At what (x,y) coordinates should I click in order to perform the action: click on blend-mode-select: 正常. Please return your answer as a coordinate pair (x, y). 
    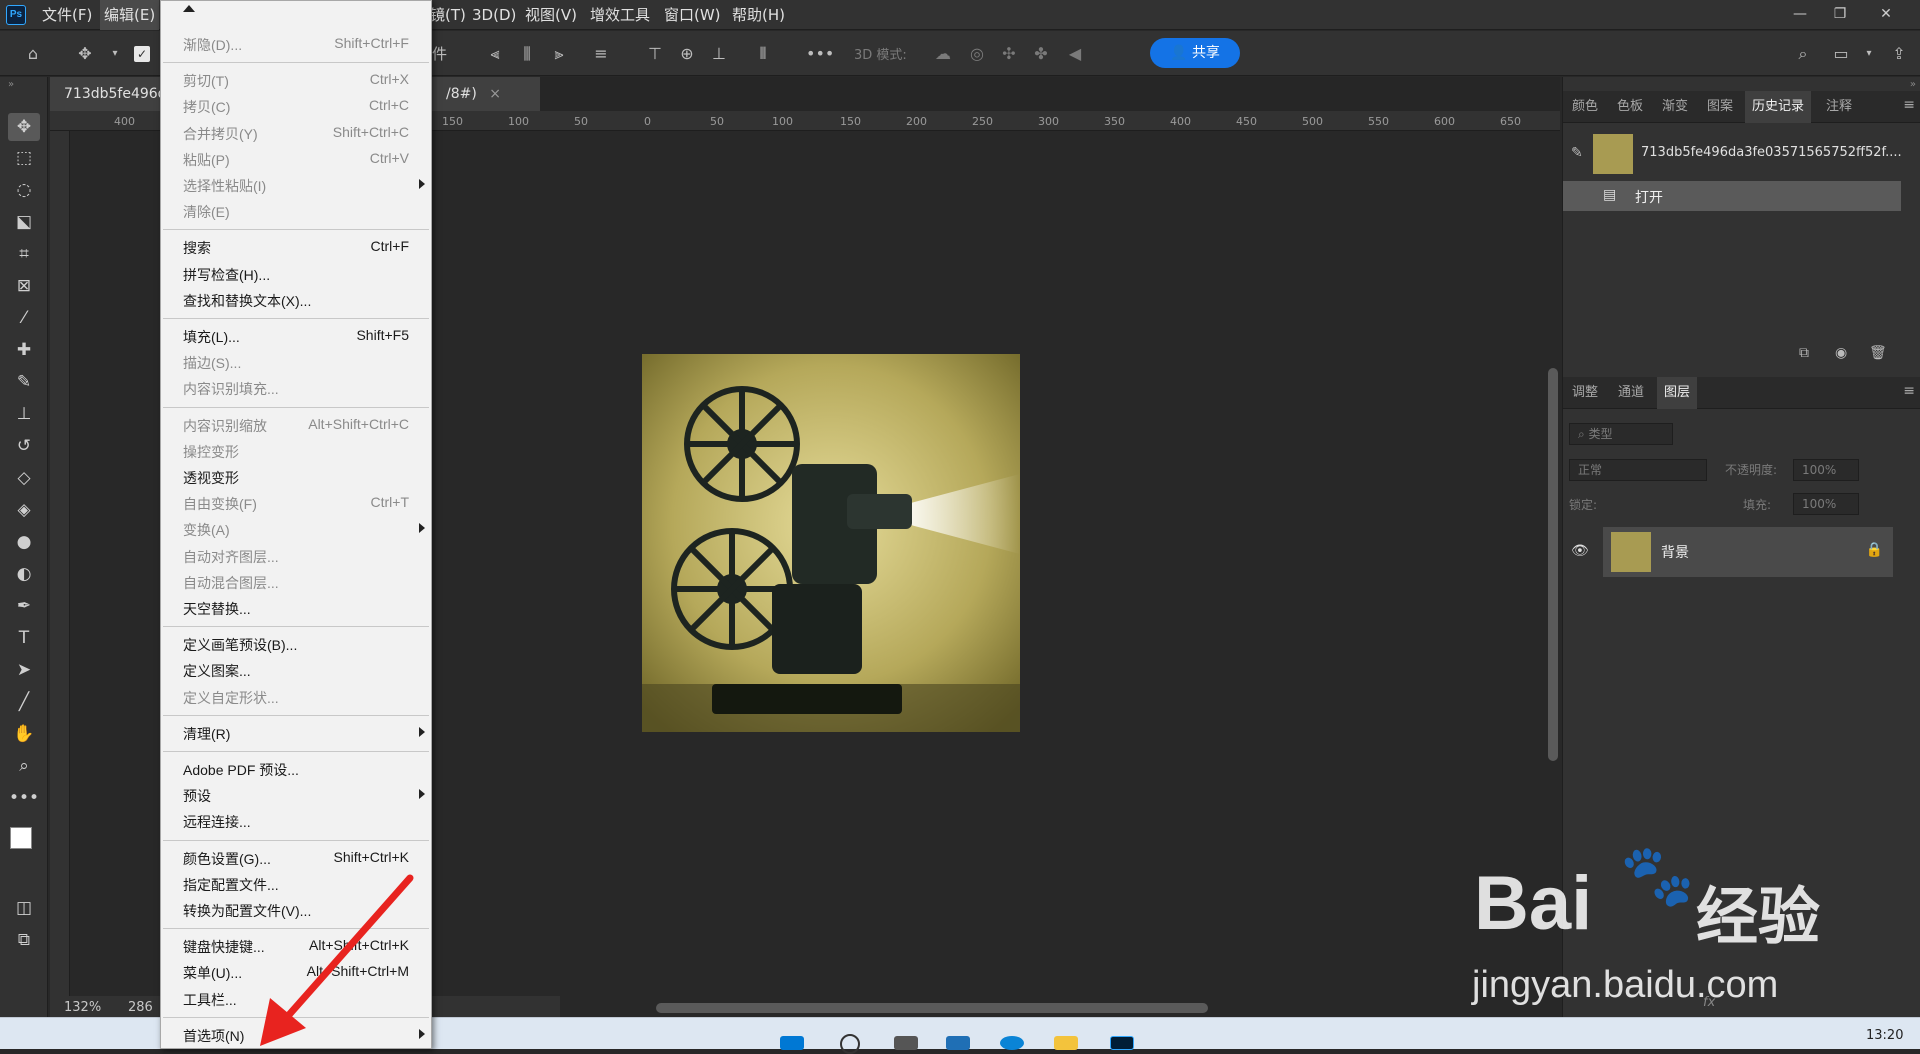
    Looking at the image, I should click on (1638, 470).